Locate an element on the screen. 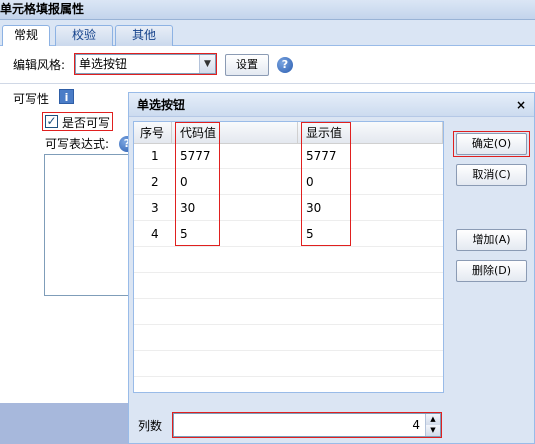 The height and width of the screenshot is (444, 535). cell-code: 30 is located at coordinates (187, 208).